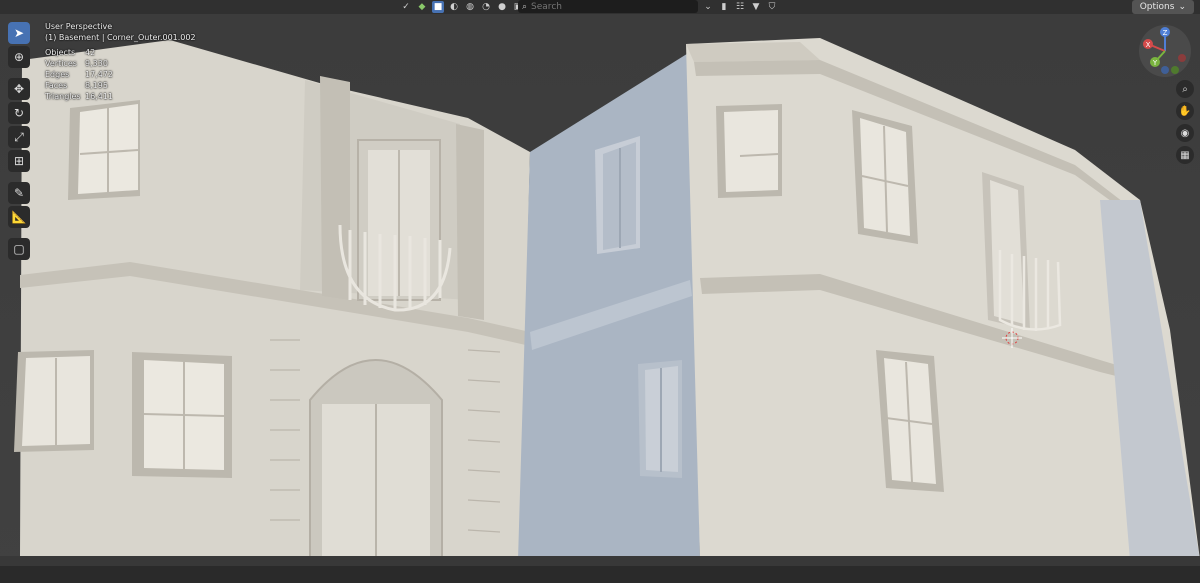  I want to click on search-icon: ⌕, so click(525, 6).